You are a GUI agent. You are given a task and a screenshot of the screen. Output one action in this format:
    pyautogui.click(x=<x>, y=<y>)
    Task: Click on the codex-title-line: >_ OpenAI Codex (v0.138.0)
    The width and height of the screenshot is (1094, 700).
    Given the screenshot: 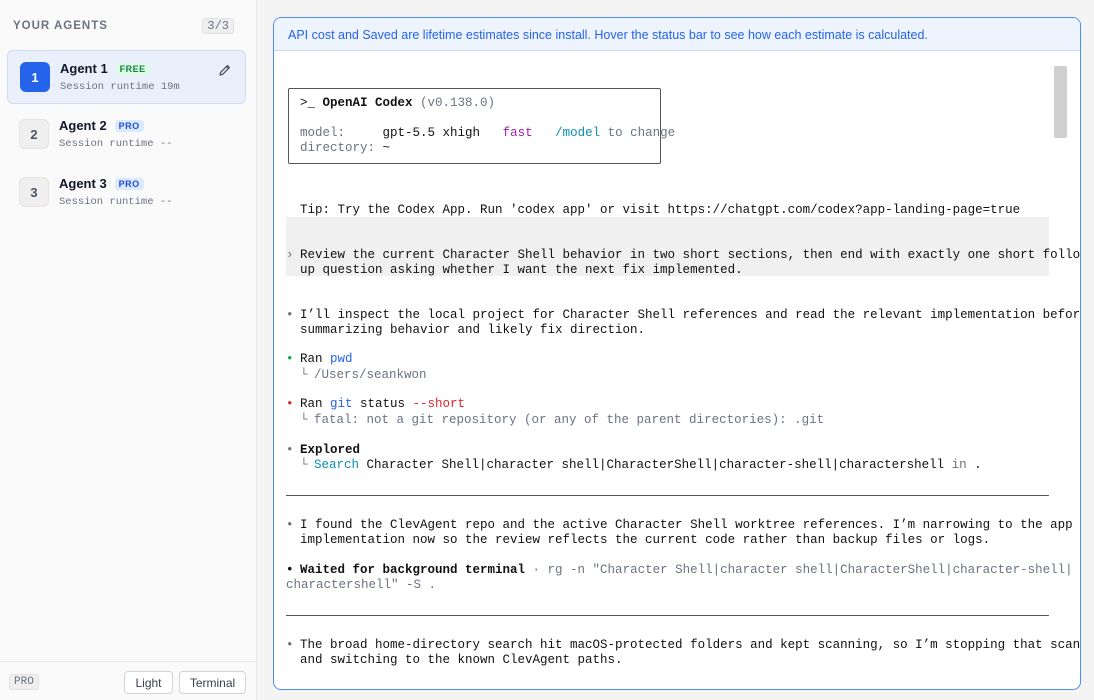 What is the action you would take?
    pyautogui.click(x=398, y=103)
    